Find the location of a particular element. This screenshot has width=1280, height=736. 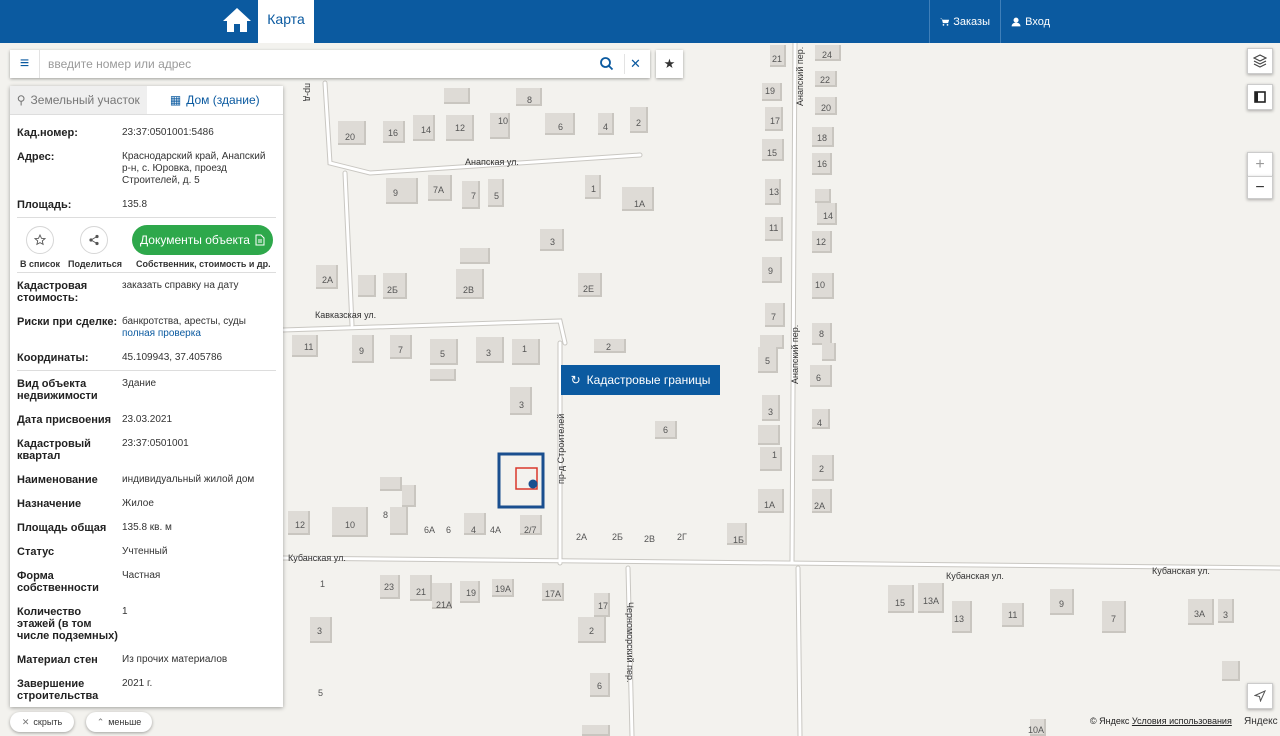

house-number: 21А is located at coordinates (444, 605).